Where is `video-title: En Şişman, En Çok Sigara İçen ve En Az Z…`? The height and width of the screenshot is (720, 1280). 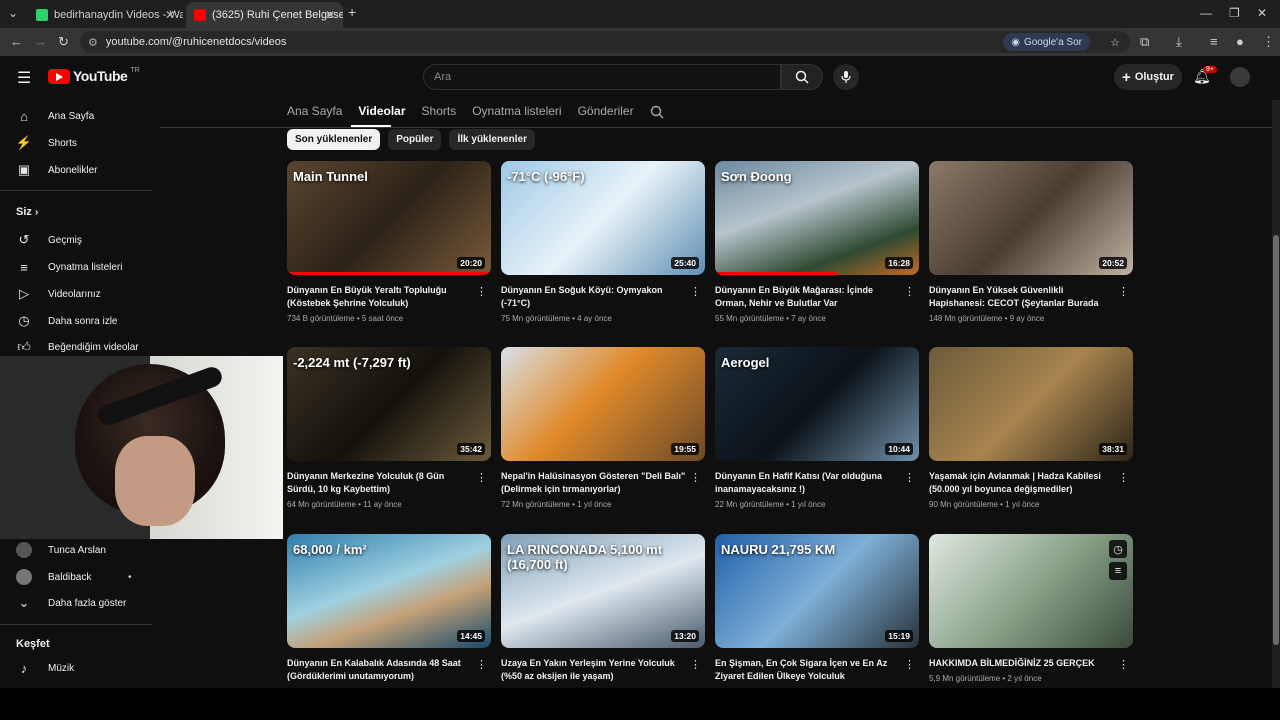
video-title: En Şişman, En Çok Sigara İçen ve En Az Z… is located at coordinates (807, 670).